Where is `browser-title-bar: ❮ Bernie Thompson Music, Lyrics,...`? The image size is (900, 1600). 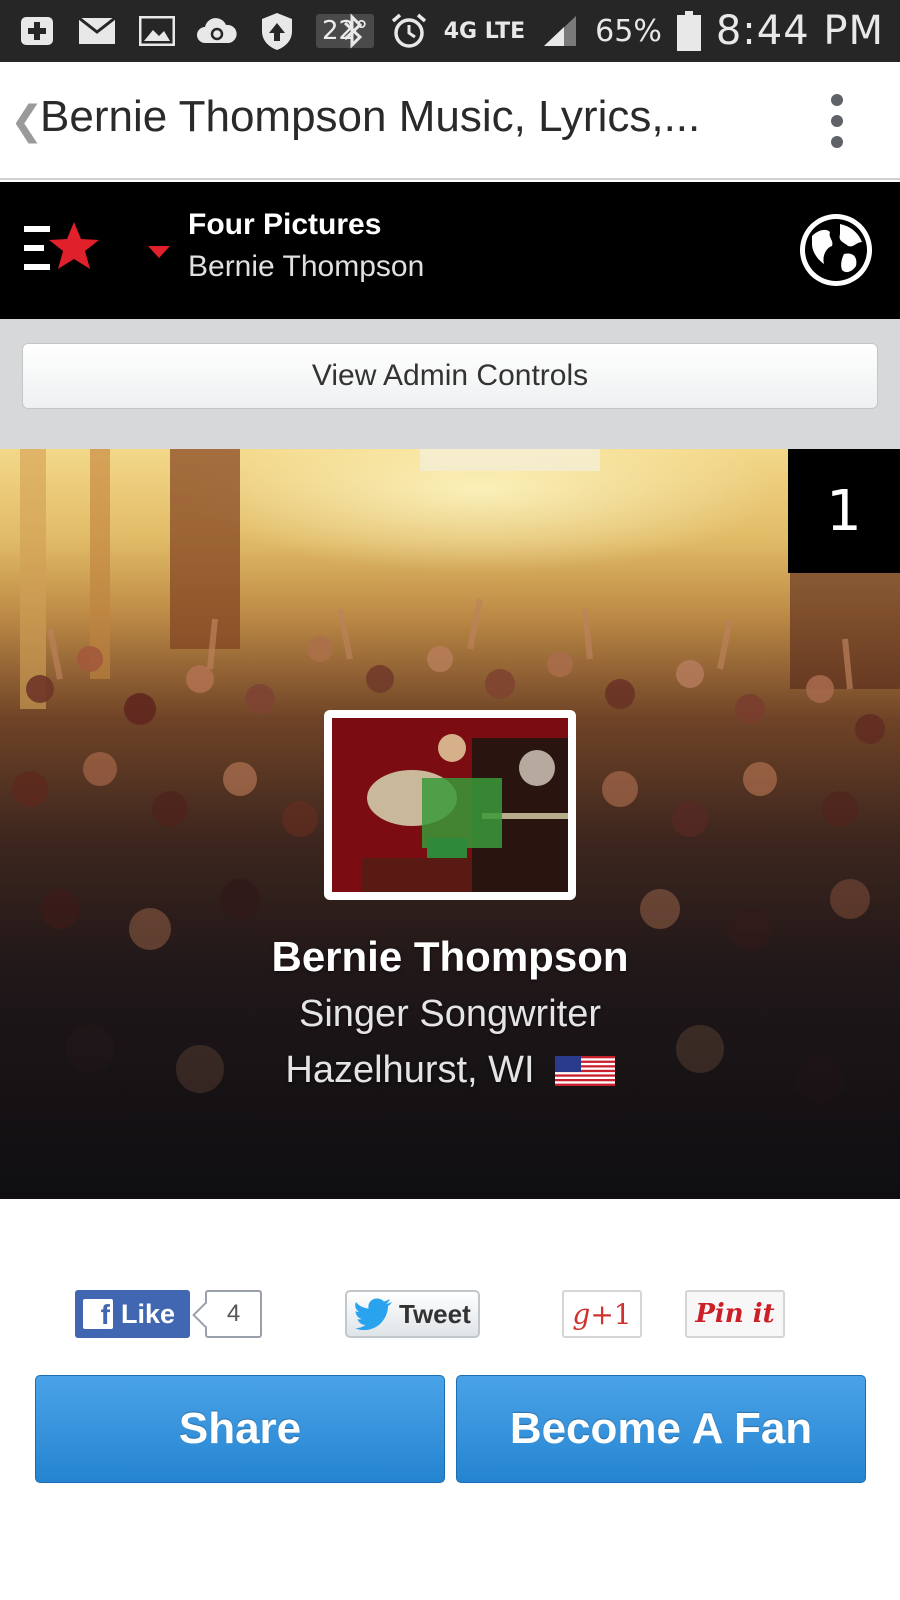
browser-title-bar: ❮ Bernie Thompson Music, Lyrics,... is located at coordinates (450, 121).